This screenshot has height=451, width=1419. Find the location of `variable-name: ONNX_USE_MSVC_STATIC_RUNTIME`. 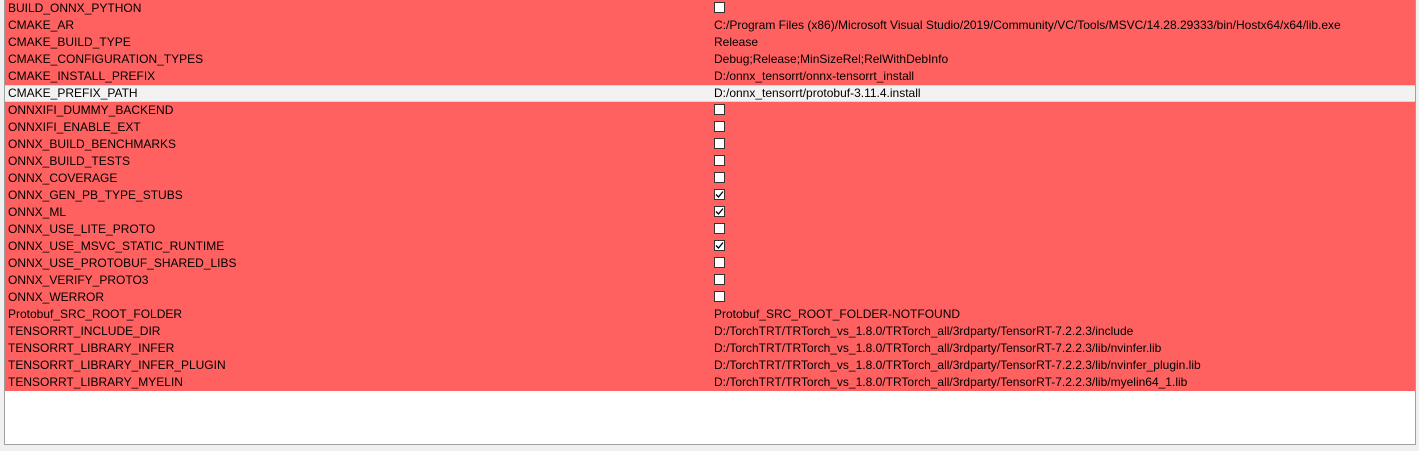

variable-name: ONNX_USE_MSVC_STATIC_RUNTIME is located at coordinates (116, 246).